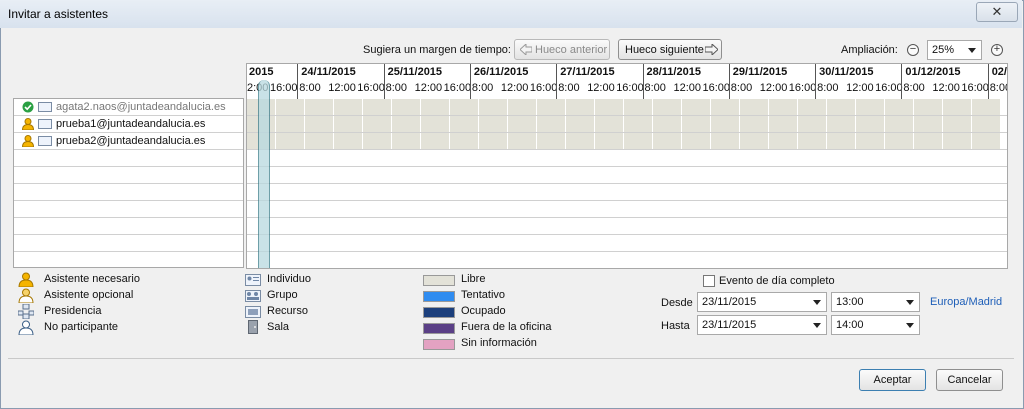 This screenshot has width=1024, height=409. I want to click on to-date-select: 23/11/2015, so click(762, 325).